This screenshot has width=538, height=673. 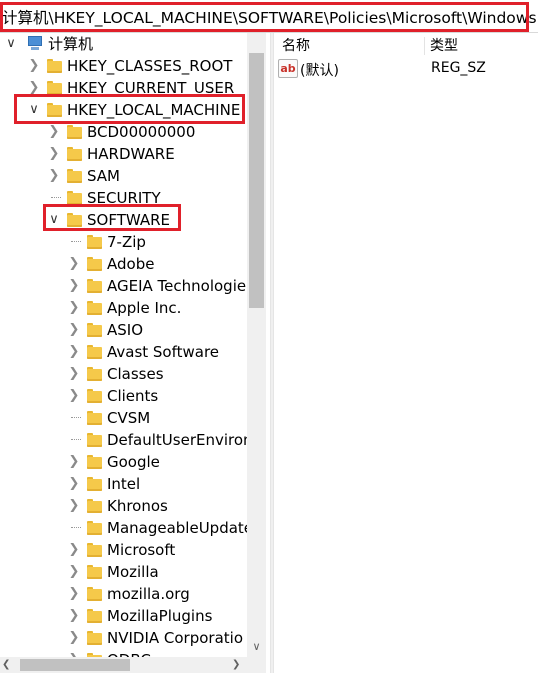 I want to click on scroll-down-icon: ∨, so click(x=256, y=647).